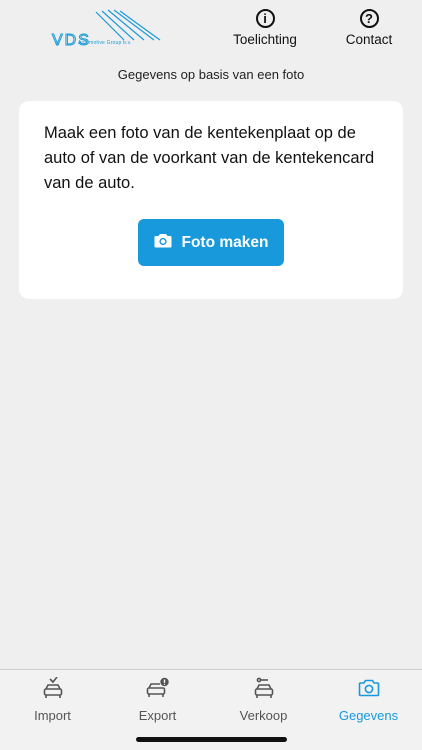 This screenshot has height=750, width=422. What do you see at coordinates (225, 242) in the screenshot?
I see `take-photo-label: Foto maken` at bounding box center [225, 242].